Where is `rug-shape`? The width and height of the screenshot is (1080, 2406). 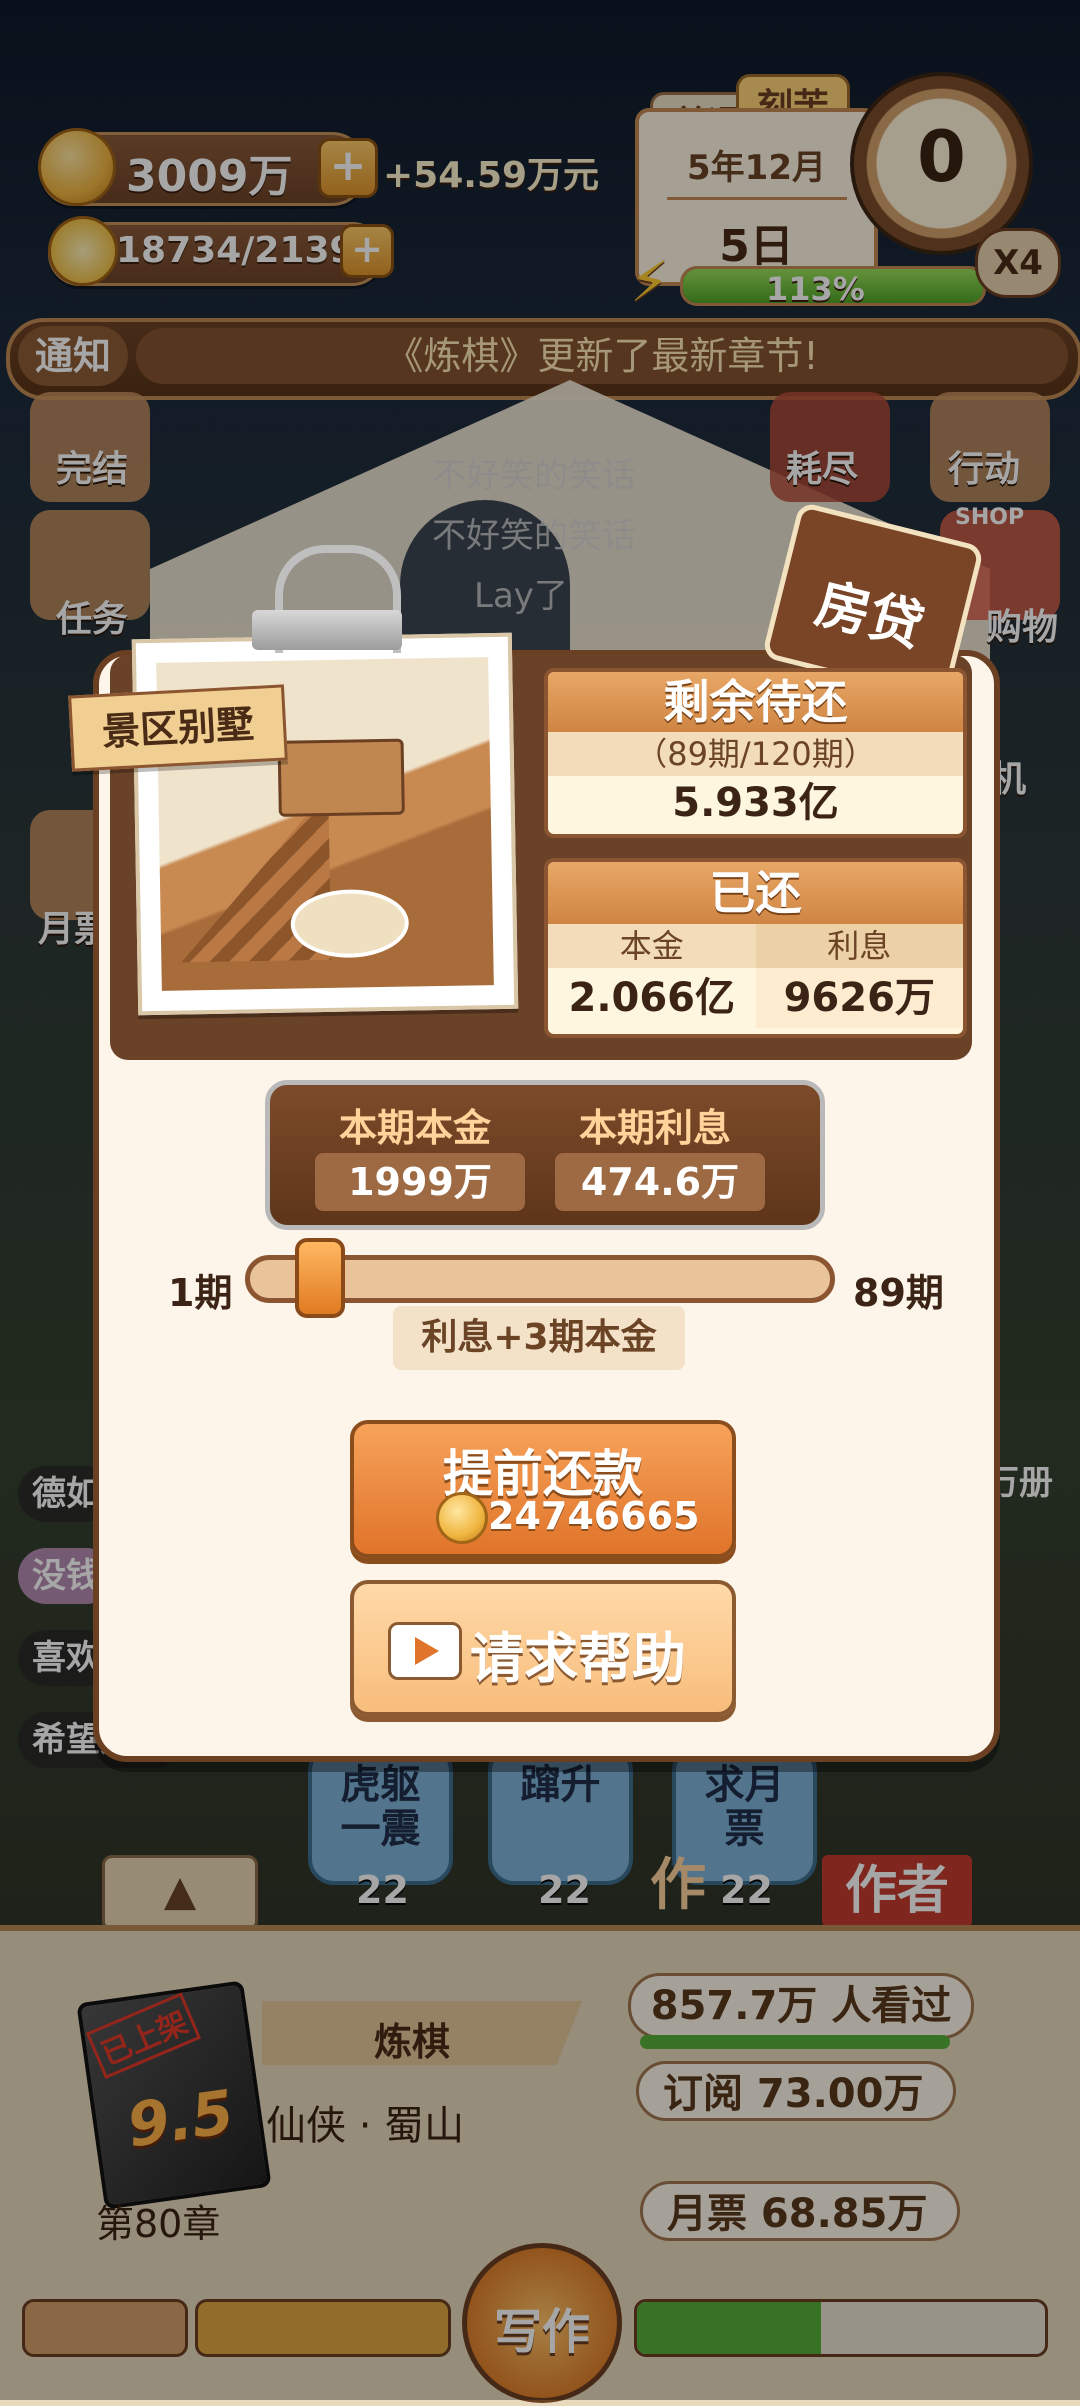 rug-shape is located at coordinates (350, 923).